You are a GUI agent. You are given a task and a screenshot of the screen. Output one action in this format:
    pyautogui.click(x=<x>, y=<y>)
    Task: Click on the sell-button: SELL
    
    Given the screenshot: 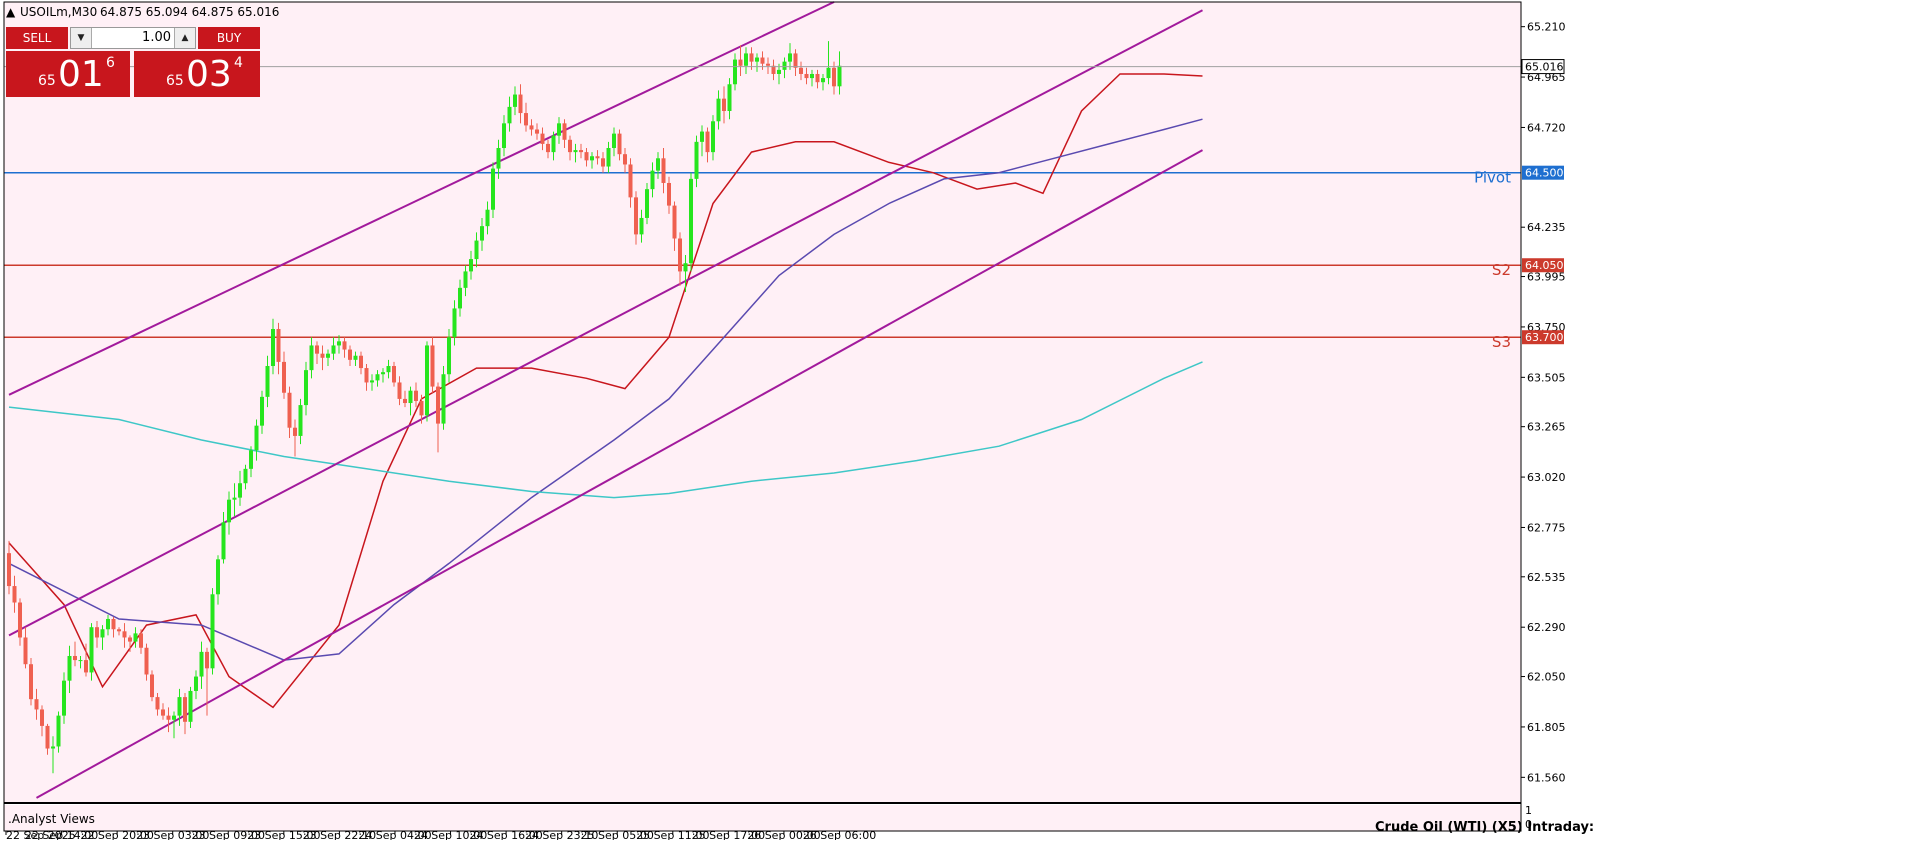 What is the action you would take?
    pyautogui.click(x=37, y=38)
    